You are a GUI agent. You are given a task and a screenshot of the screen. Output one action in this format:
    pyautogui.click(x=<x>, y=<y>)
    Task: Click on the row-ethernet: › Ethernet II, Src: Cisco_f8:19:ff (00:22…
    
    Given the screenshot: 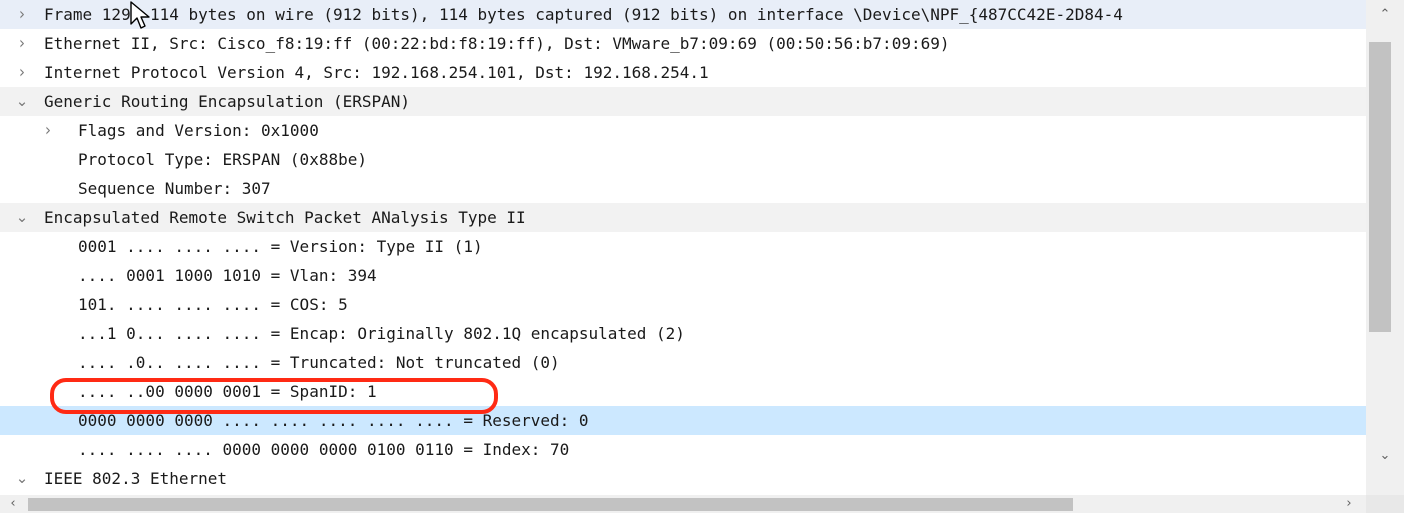 What is the action you would take?
    pyautogui.click(x=683, y=43)
    